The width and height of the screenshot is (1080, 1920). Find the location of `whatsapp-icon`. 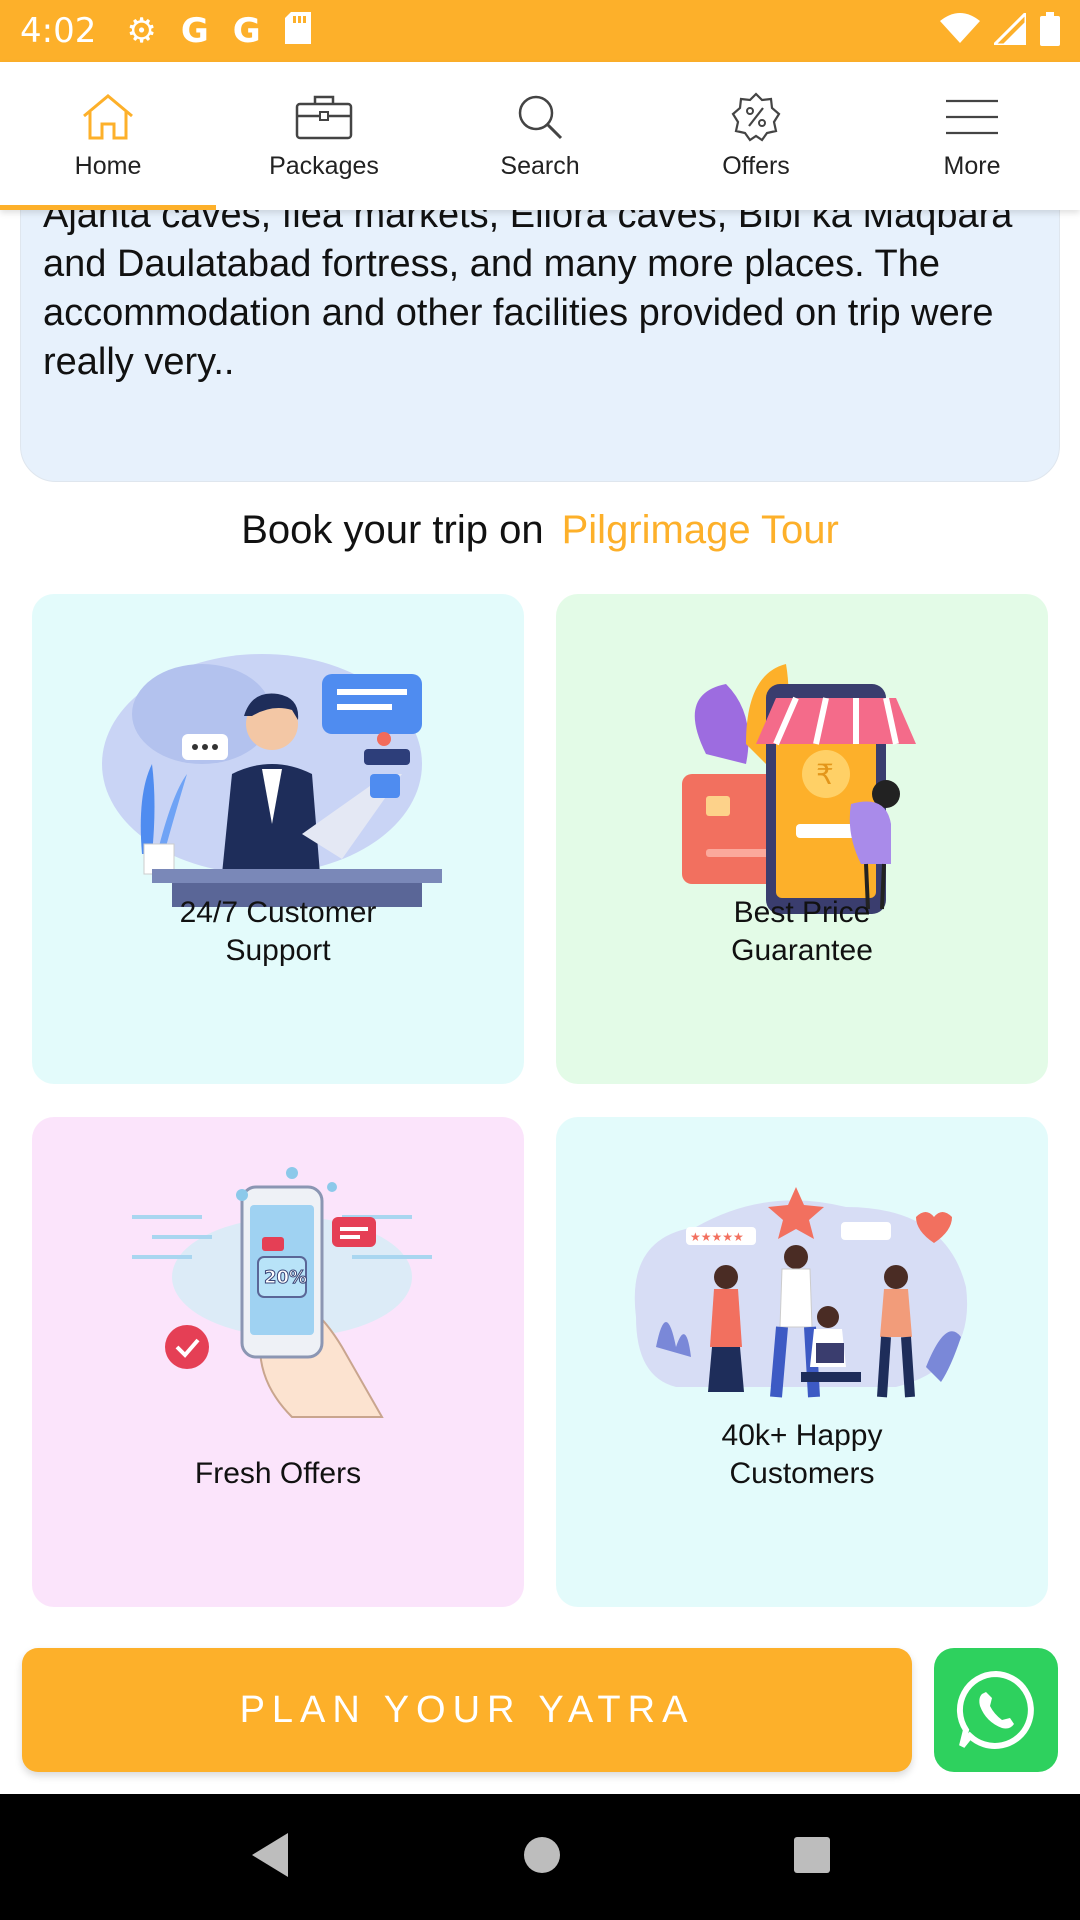

whatsapp-icon is located at coordinates (995, 1709).